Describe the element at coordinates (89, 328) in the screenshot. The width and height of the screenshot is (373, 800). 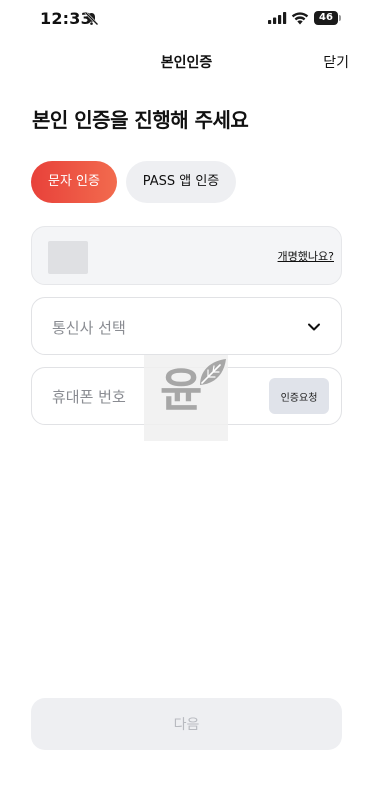
I see `carrier-select-label: 통신사 선택` at that location.